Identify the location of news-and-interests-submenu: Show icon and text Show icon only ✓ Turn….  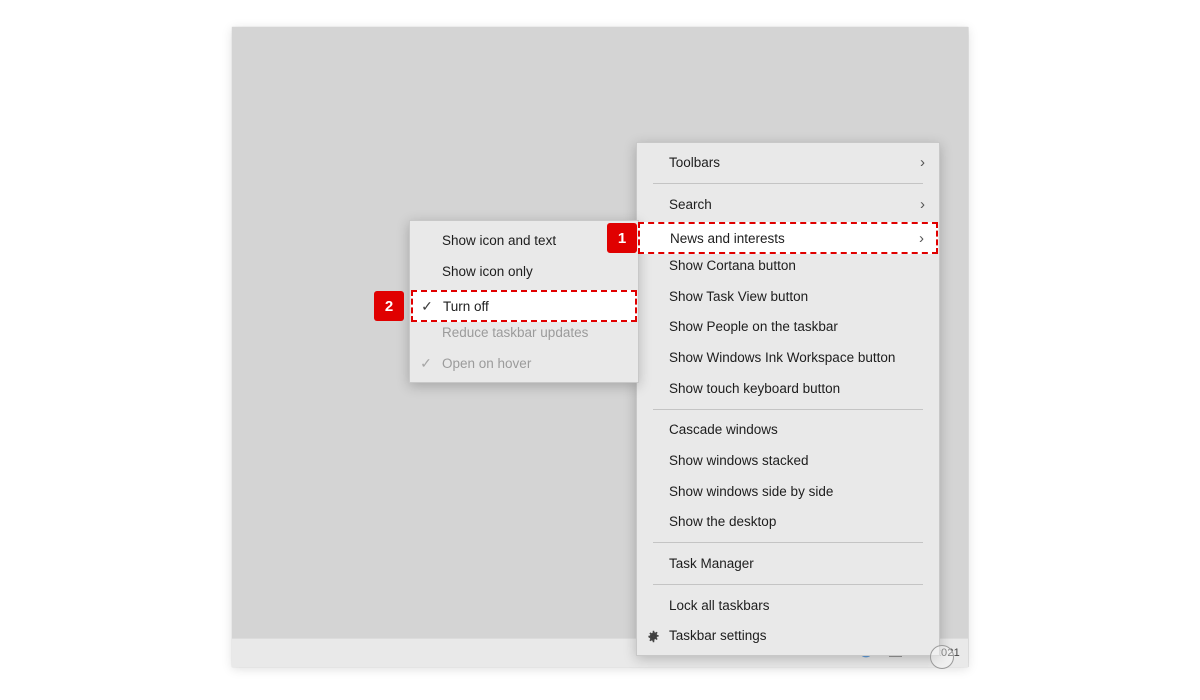
(524, 302).